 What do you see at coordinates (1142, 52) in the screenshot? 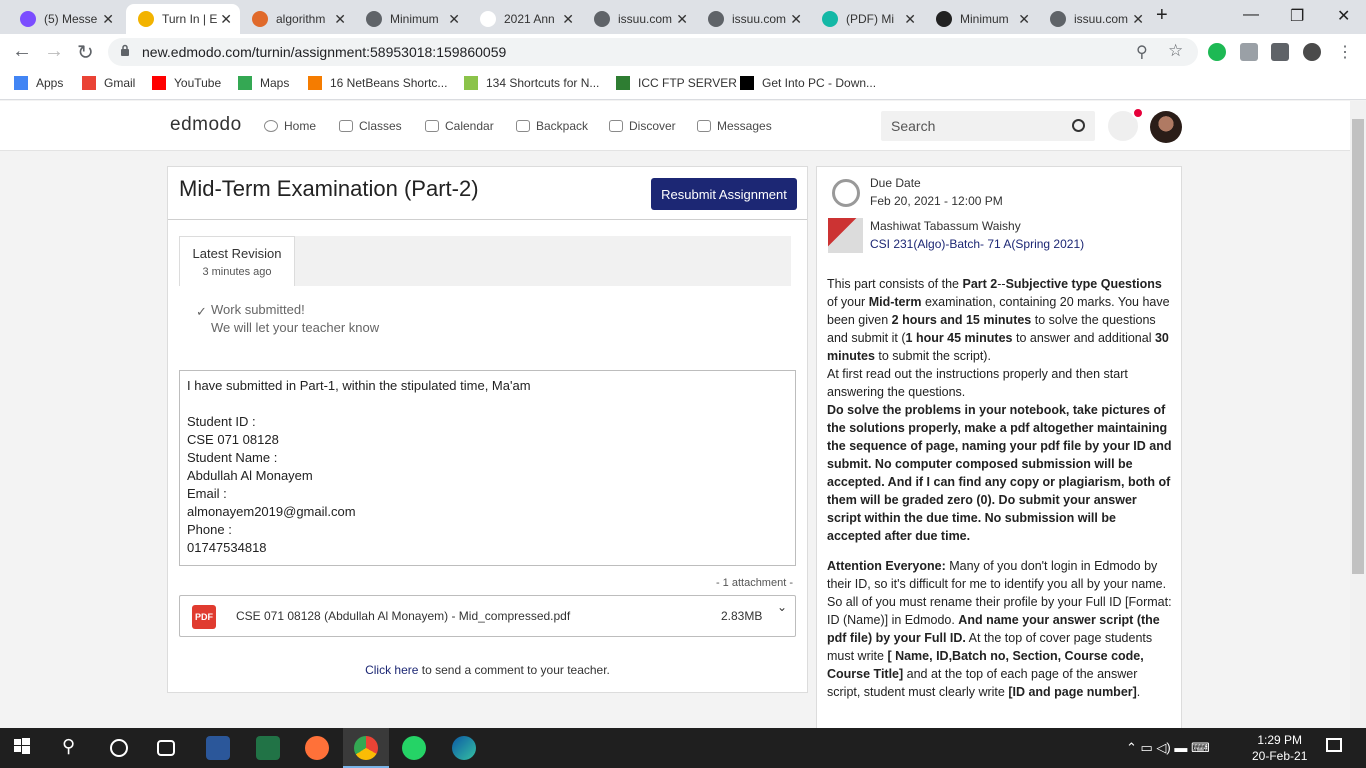
I see `zoom-icon: ⚲` at bounding box center [1142, 52].